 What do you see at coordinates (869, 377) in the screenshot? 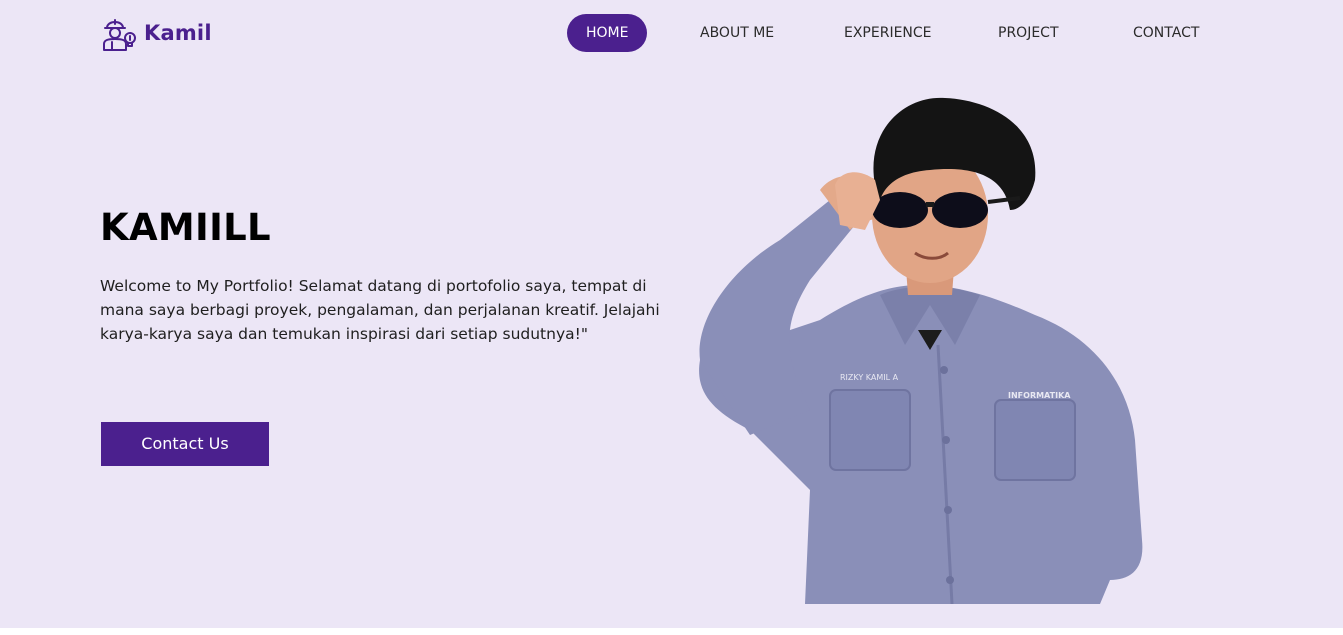
I see `shirt-name-tag: RIZKY KAMIL A` at bounding box center [869, 377].